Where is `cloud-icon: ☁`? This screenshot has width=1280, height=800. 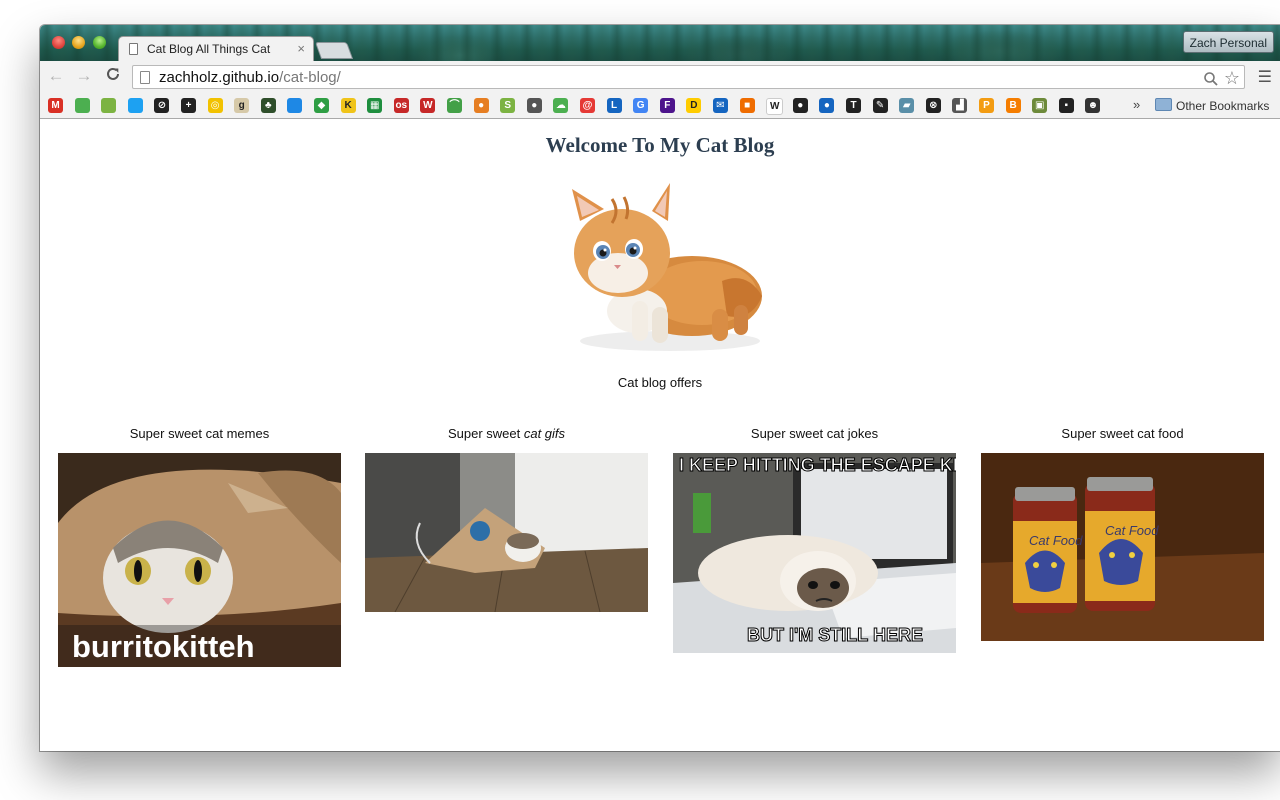
cloud-icon: ☁ is located at coordinates (561, 105).